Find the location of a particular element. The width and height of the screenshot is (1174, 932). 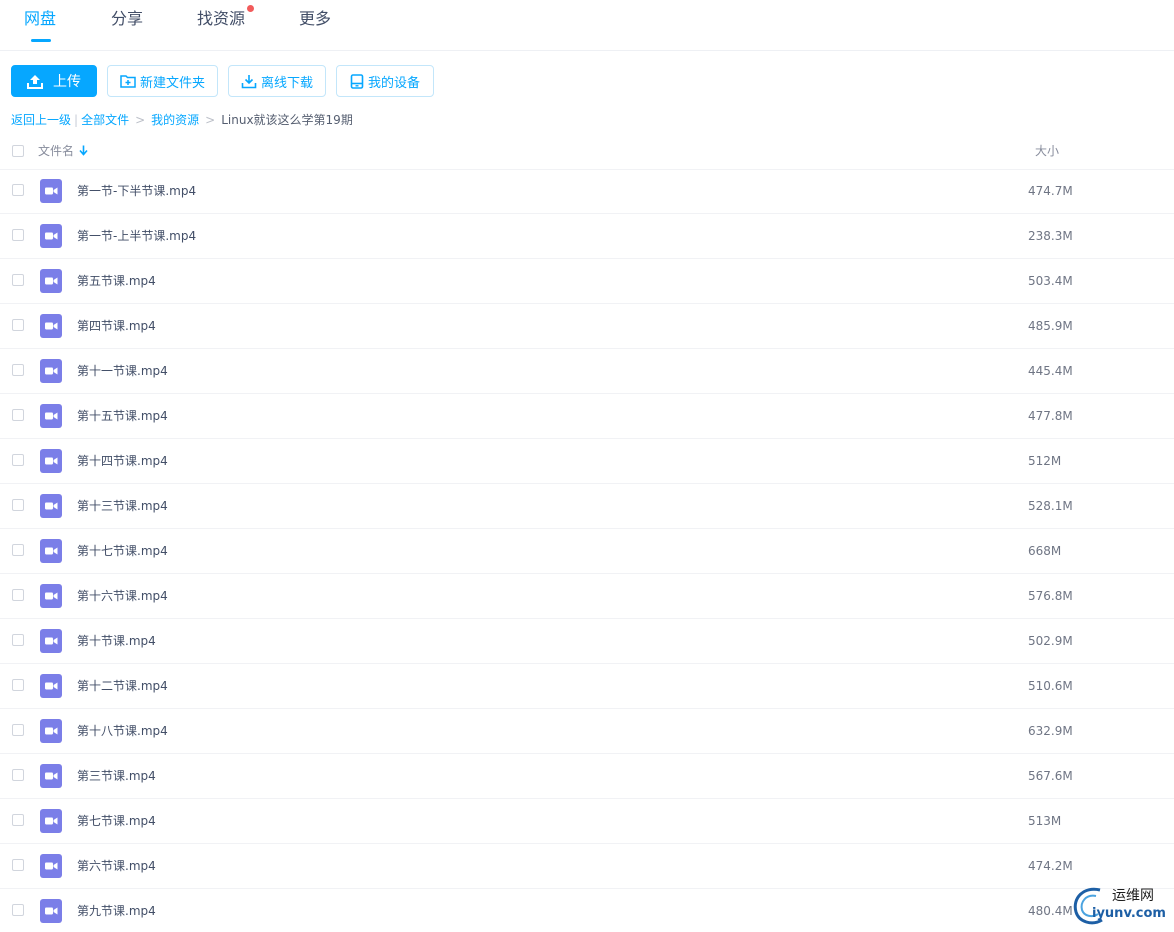

new-folder-button: 新建文件夹 is located at coordinates (162, 81).